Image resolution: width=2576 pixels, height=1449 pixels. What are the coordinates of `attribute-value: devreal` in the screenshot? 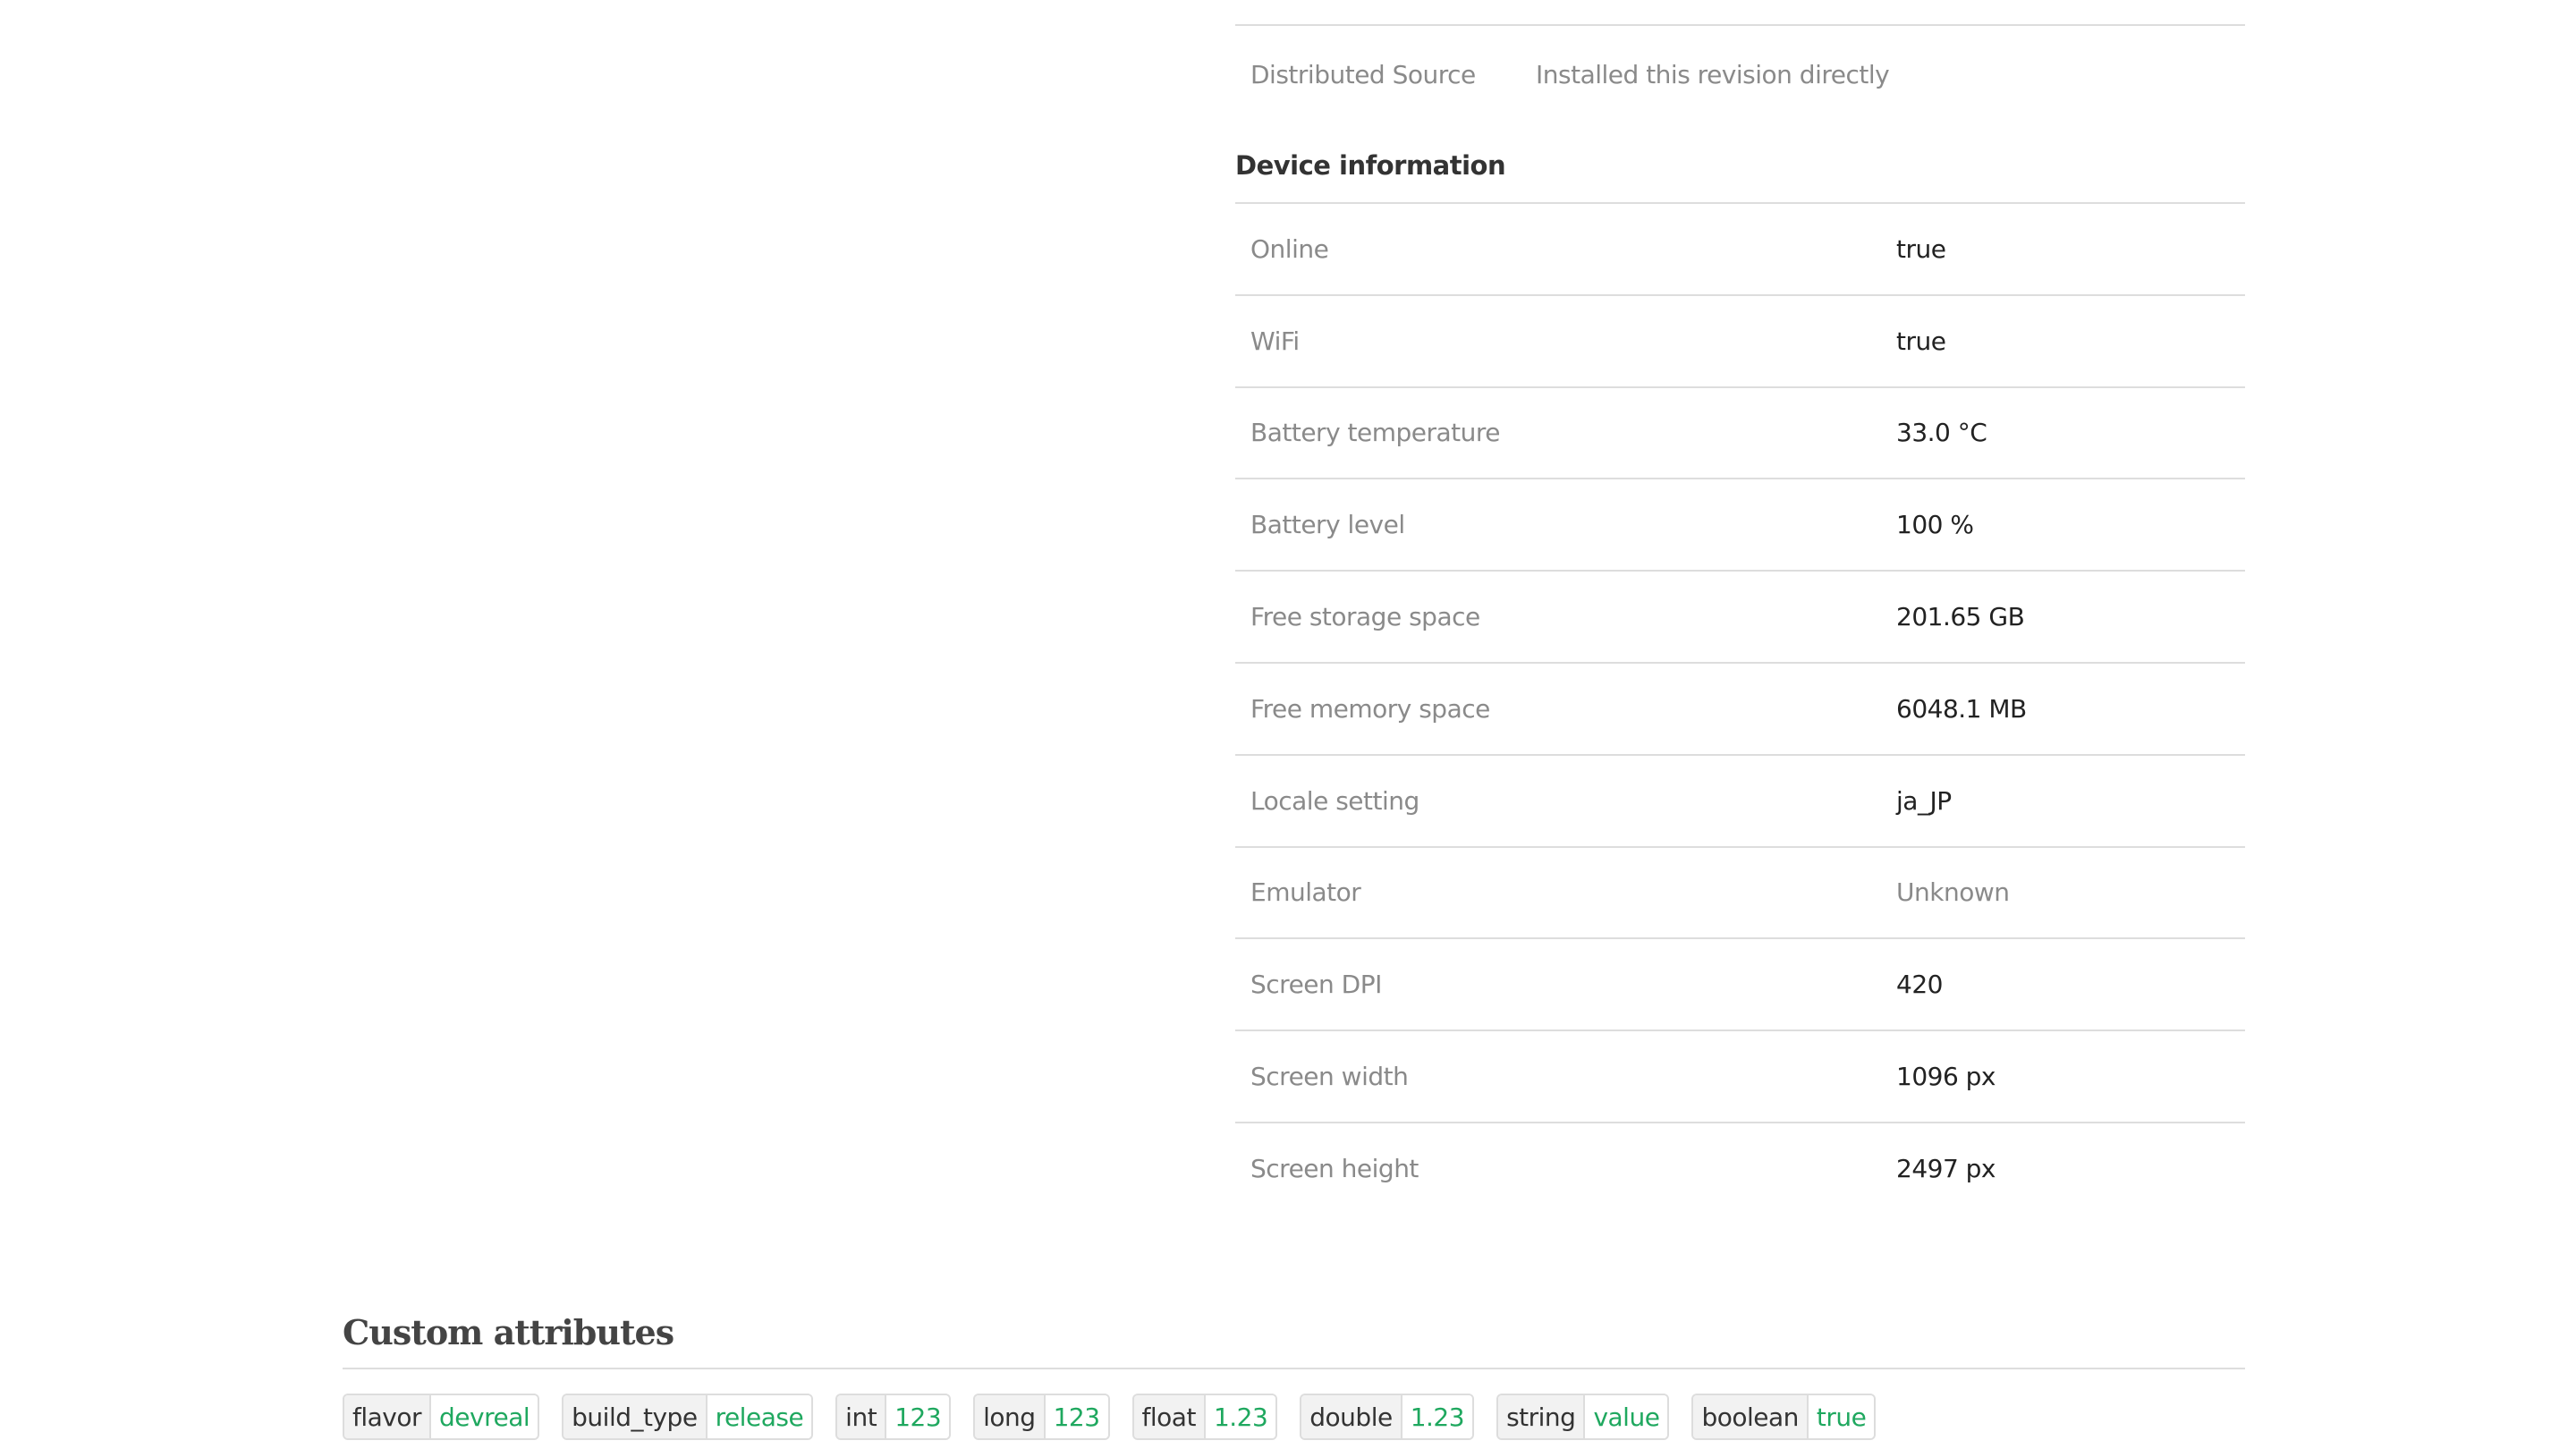 It's located at (484, 1416).